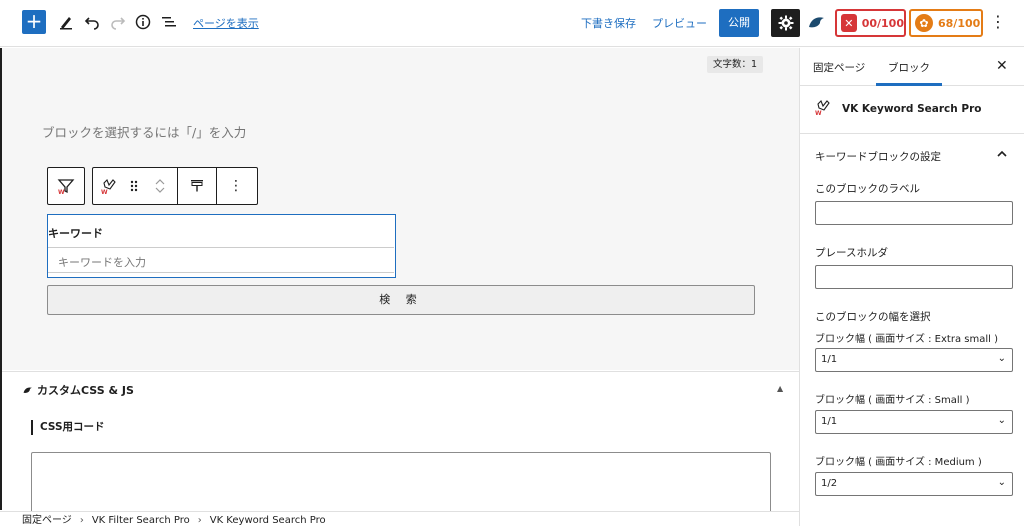 Image resolution: width=1024 pixels, height=526 pixels. What do you see at coordinates (47, 520) in the screenshot?
I see `breadcrumb-item: 固定ページ` at bounding box center [47, 520].